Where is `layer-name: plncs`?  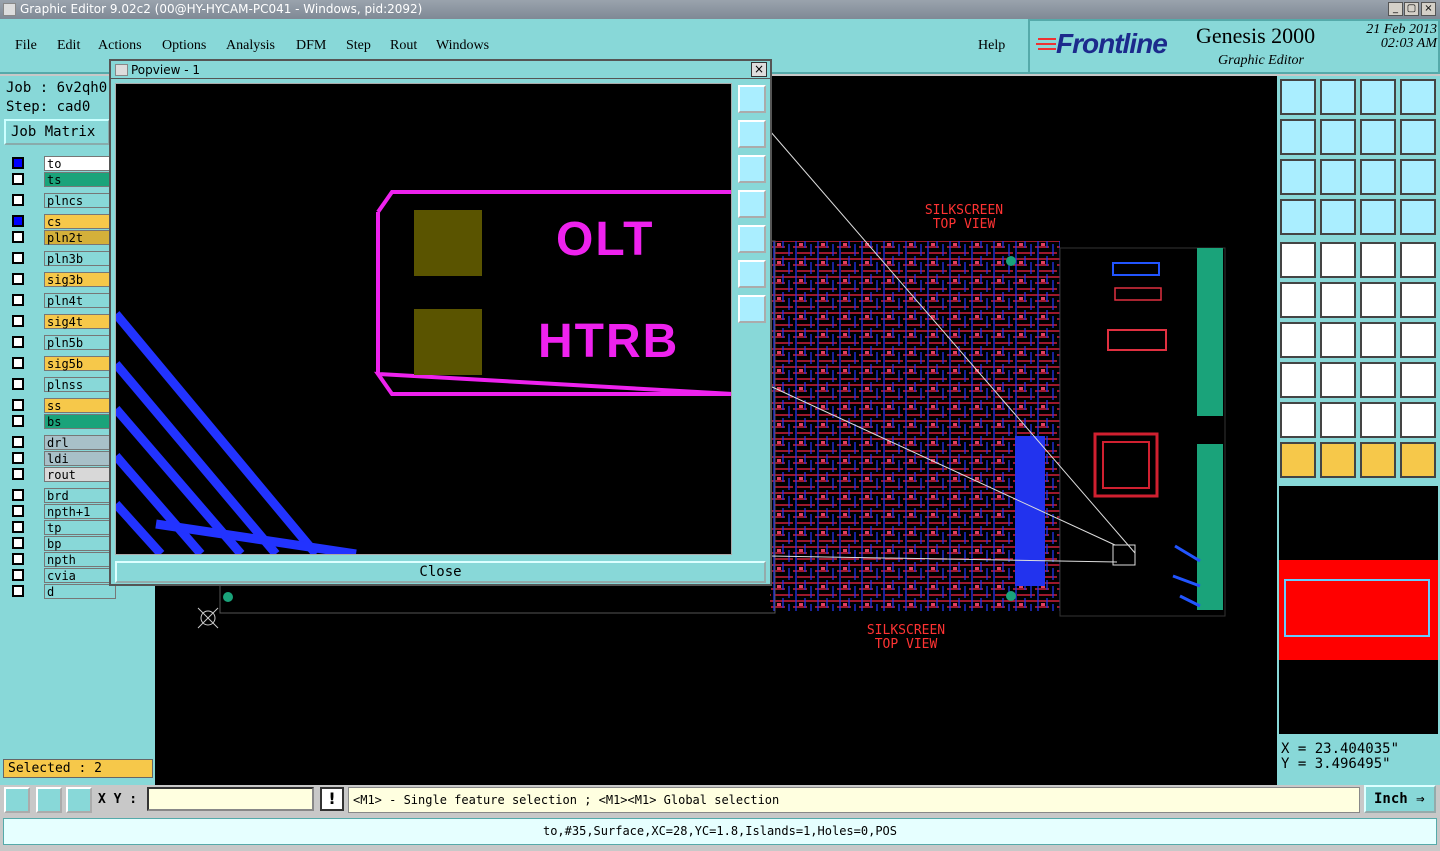
layer-name: plncs is located at coordinates (80, 200).